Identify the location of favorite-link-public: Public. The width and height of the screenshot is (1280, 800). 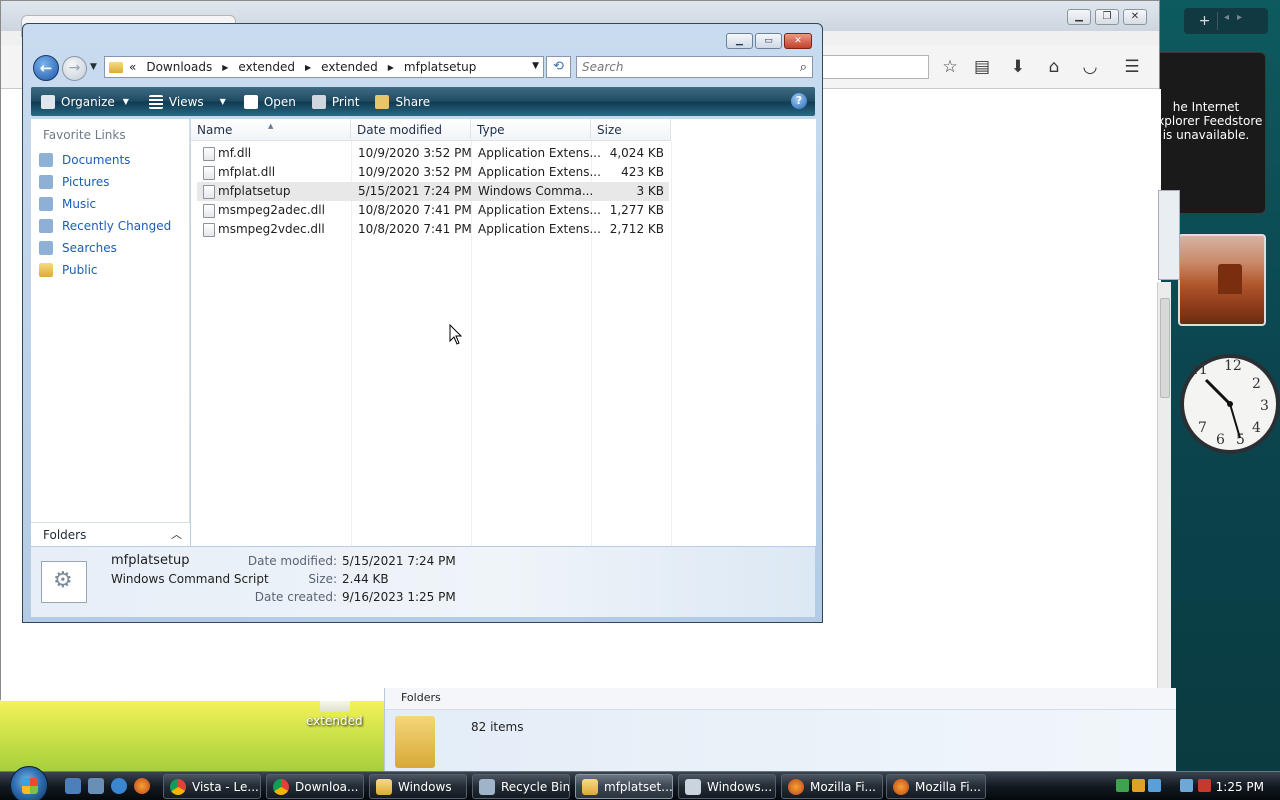
(68, 270).